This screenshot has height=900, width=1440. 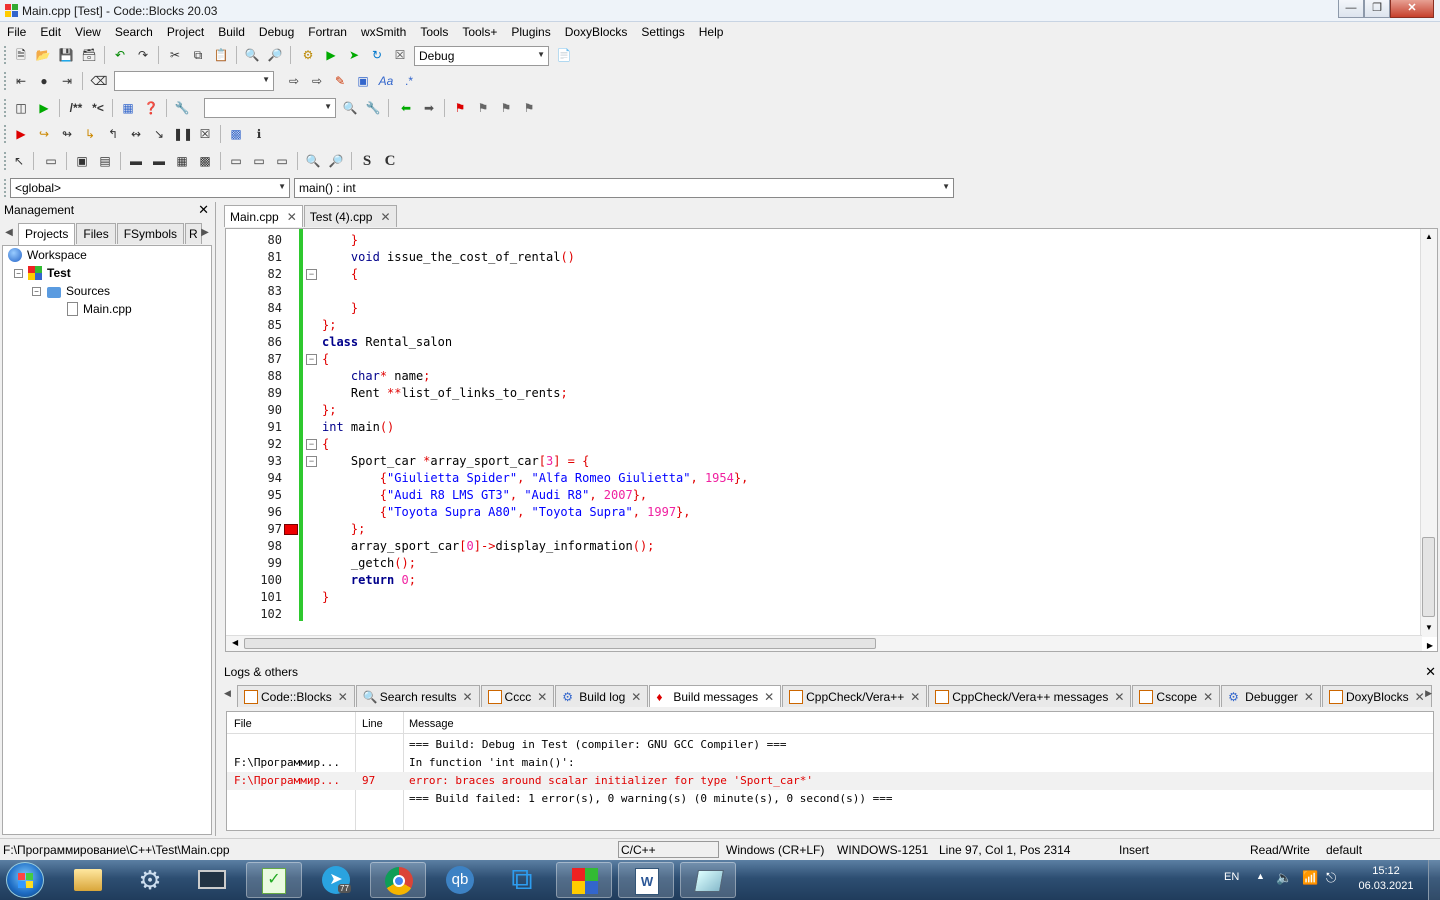 What do you see at coordinates (373, 108) in the screenshot?
I see `doxy-settings-icon: 🔧` at bounding box center [373, 108].